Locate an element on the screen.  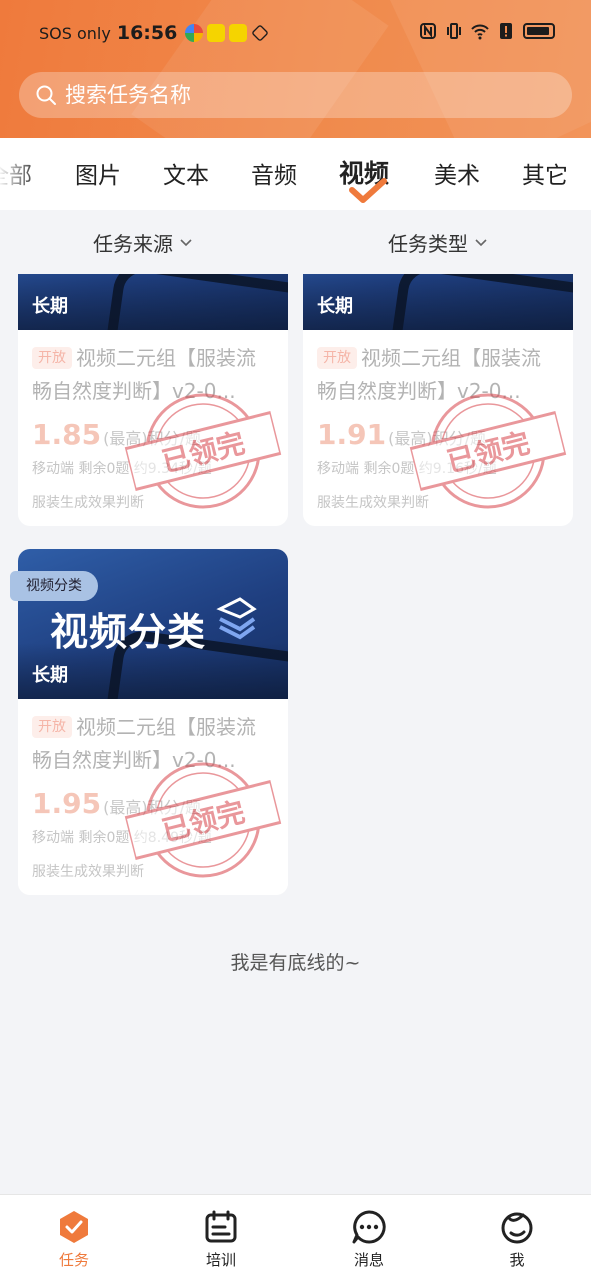
status-bar: SOS only 16:56 is located at coordinates (295, 33).